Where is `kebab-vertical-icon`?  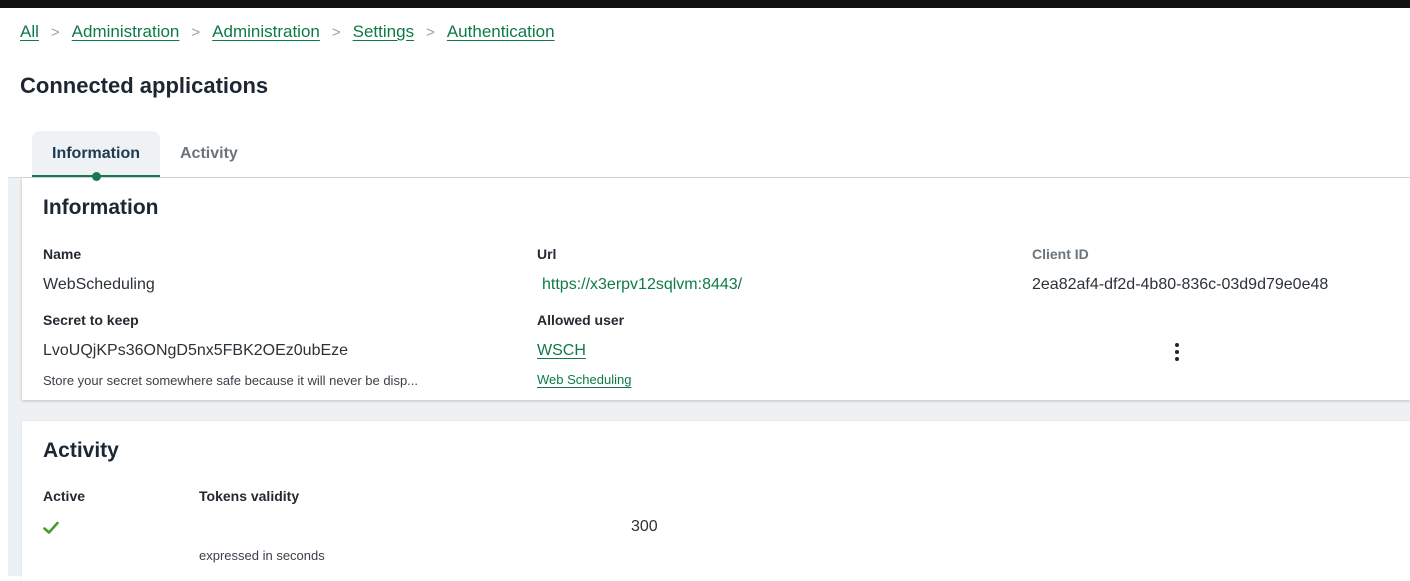 kebab-vertical-icon is located at coordinates (1177, 352).